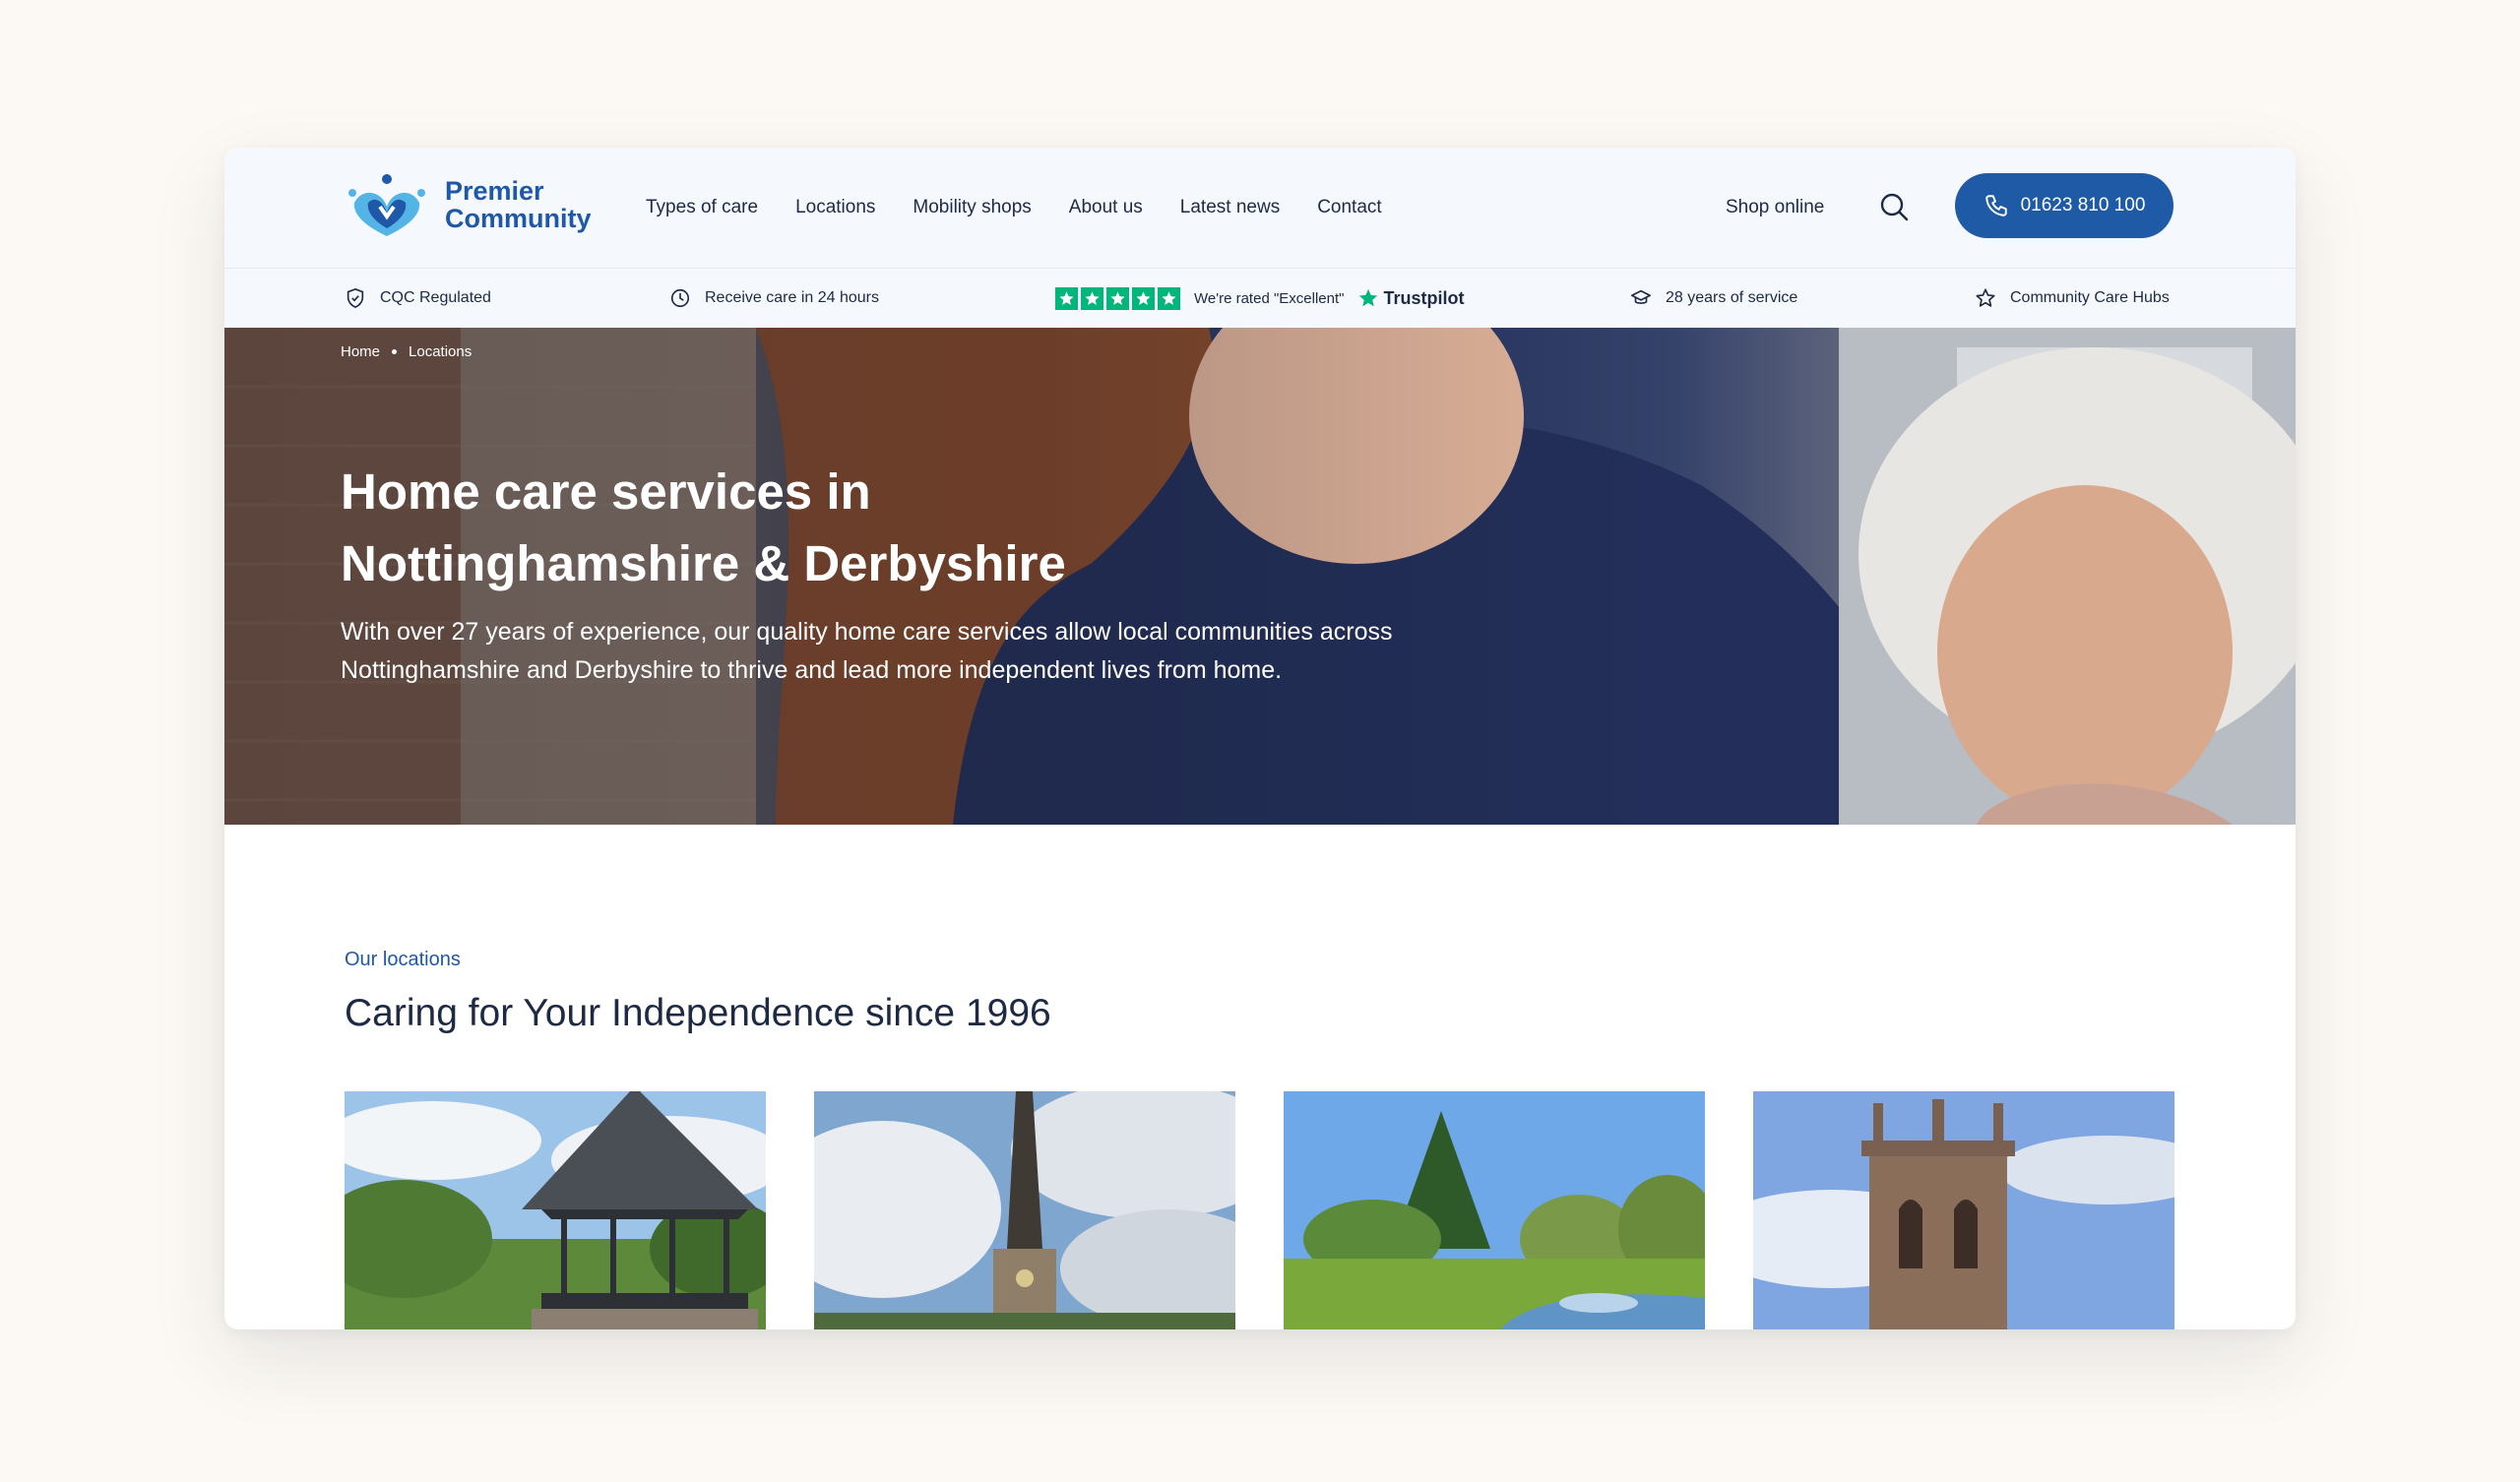 The height and width of the screenshot is (1482, 2520). I want to click on church-tower-image, so click(1963, 1210).